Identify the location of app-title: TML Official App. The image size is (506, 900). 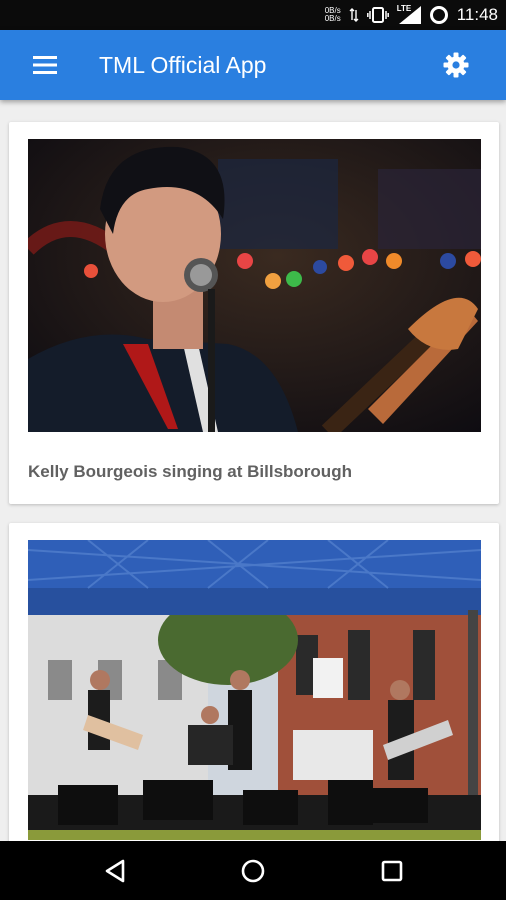
(183, 65).